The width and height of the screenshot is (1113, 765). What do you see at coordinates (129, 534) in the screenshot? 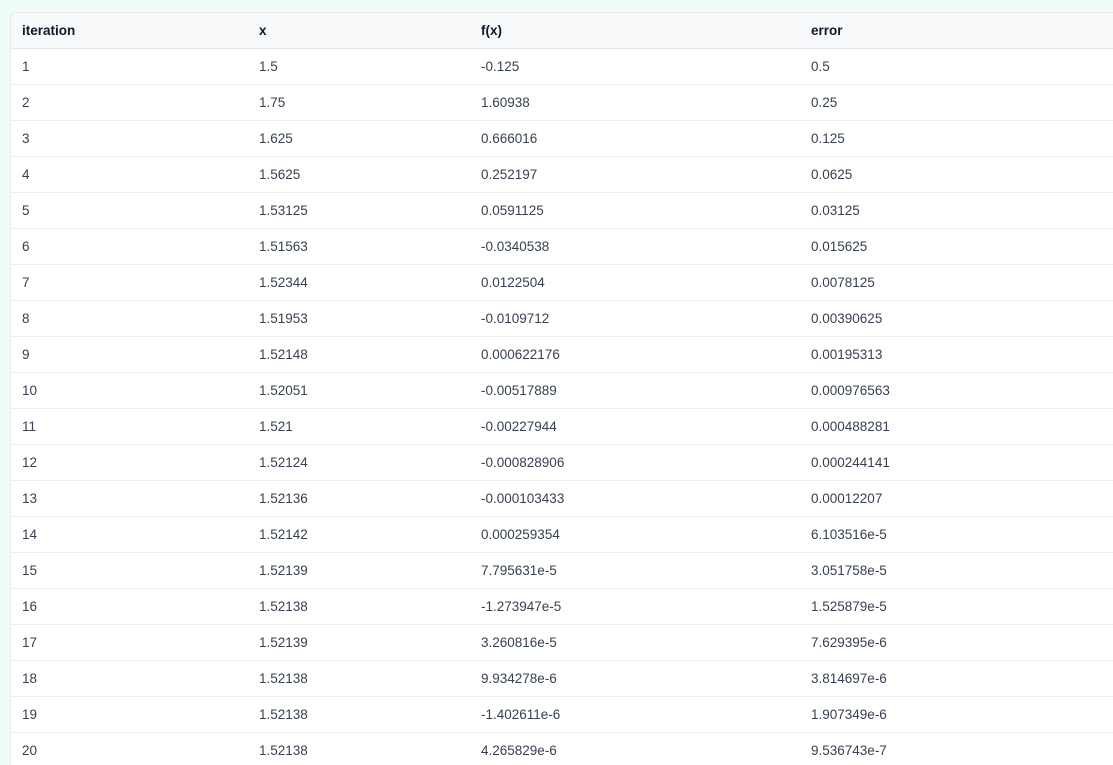
I see `cell-iteration: 14` at bounding box center [129, 534].